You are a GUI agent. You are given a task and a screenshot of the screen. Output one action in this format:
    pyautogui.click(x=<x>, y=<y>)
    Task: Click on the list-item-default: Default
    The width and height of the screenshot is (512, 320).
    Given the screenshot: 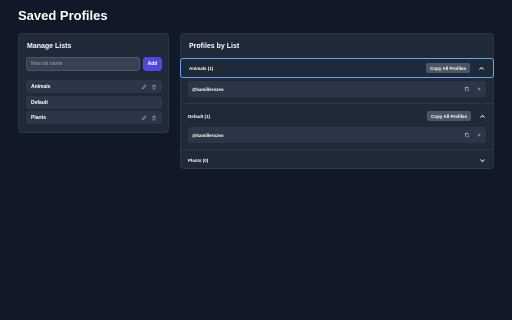 What is the action you would take?
    pyautogui.click(x=94, y=102)
    